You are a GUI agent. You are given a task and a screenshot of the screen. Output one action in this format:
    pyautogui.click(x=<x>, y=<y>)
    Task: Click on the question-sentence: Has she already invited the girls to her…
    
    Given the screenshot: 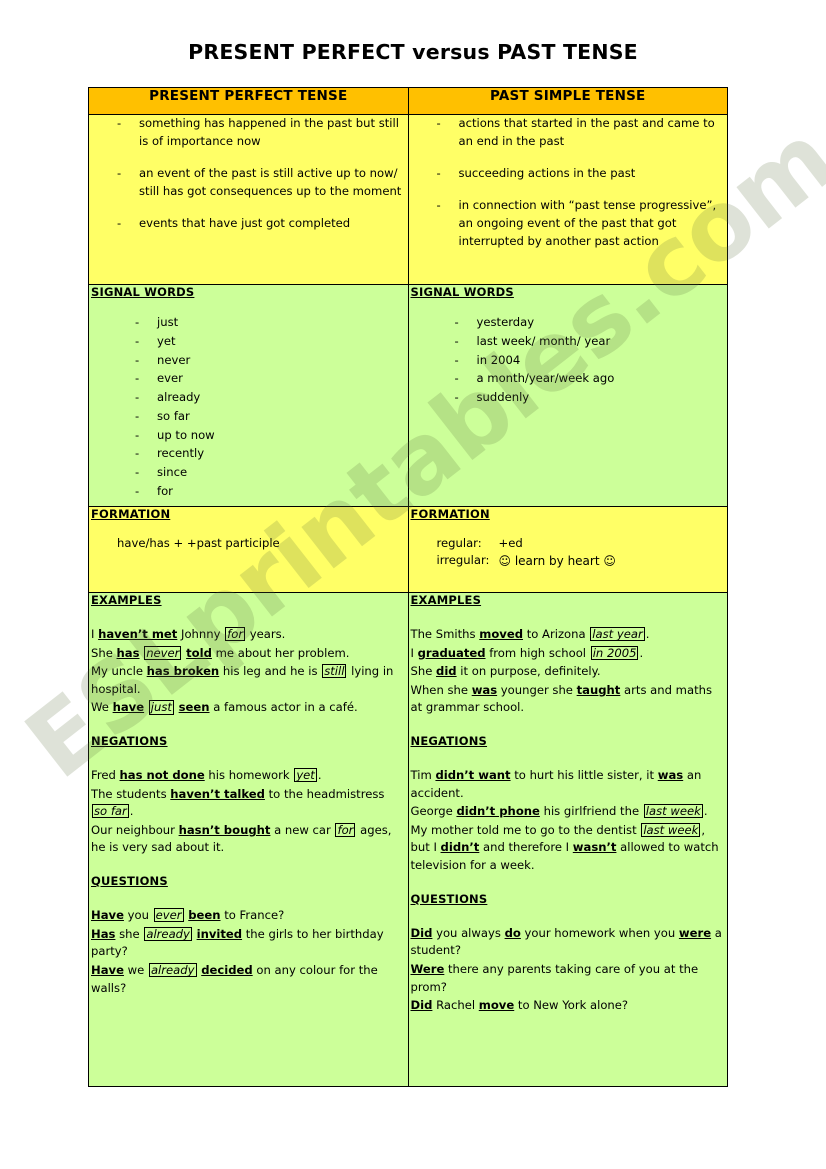 What is the action you would take?
    pyautogui.click(x=237, y=942)
    